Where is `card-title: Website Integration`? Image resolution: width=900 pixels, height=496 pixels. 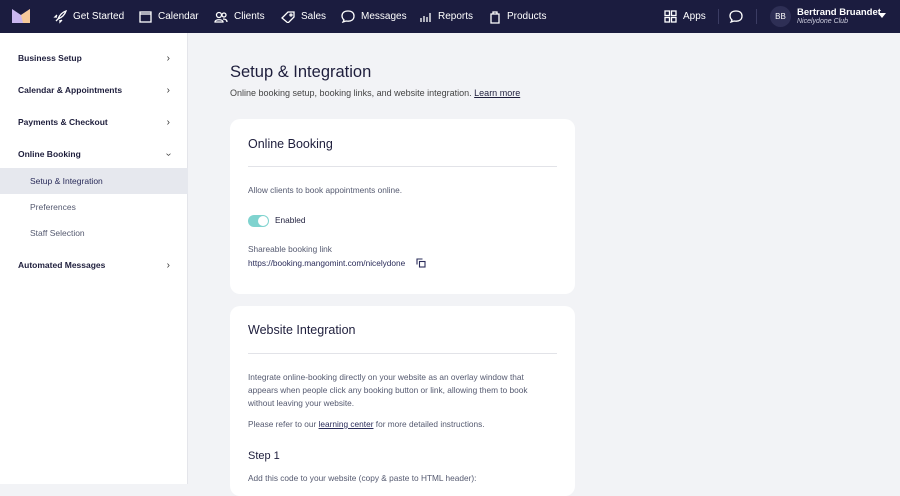
card-title: Website Integration is located at coordinates (302, 330).